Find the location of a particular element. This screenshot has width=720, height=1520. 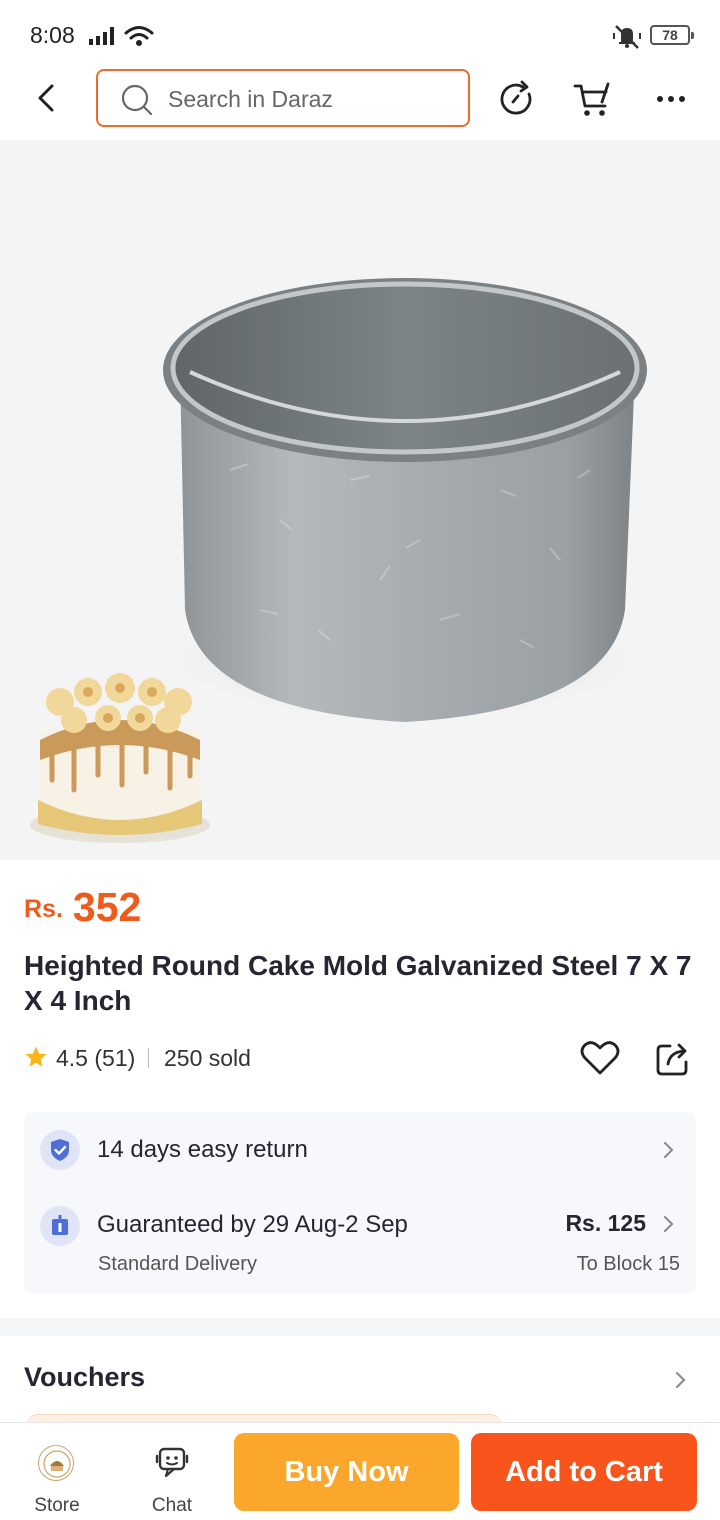

chat-label: Chat is located at coordinates (172, 1505).